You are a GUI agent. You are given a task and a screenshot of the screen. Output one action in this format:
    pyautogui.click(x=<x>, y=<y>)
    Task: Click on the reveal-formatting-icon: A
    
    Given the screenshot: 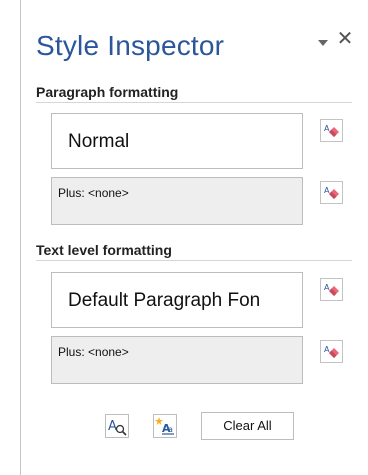 What is the action you would take?
    pyautogui.click(x=117, y=427)
    